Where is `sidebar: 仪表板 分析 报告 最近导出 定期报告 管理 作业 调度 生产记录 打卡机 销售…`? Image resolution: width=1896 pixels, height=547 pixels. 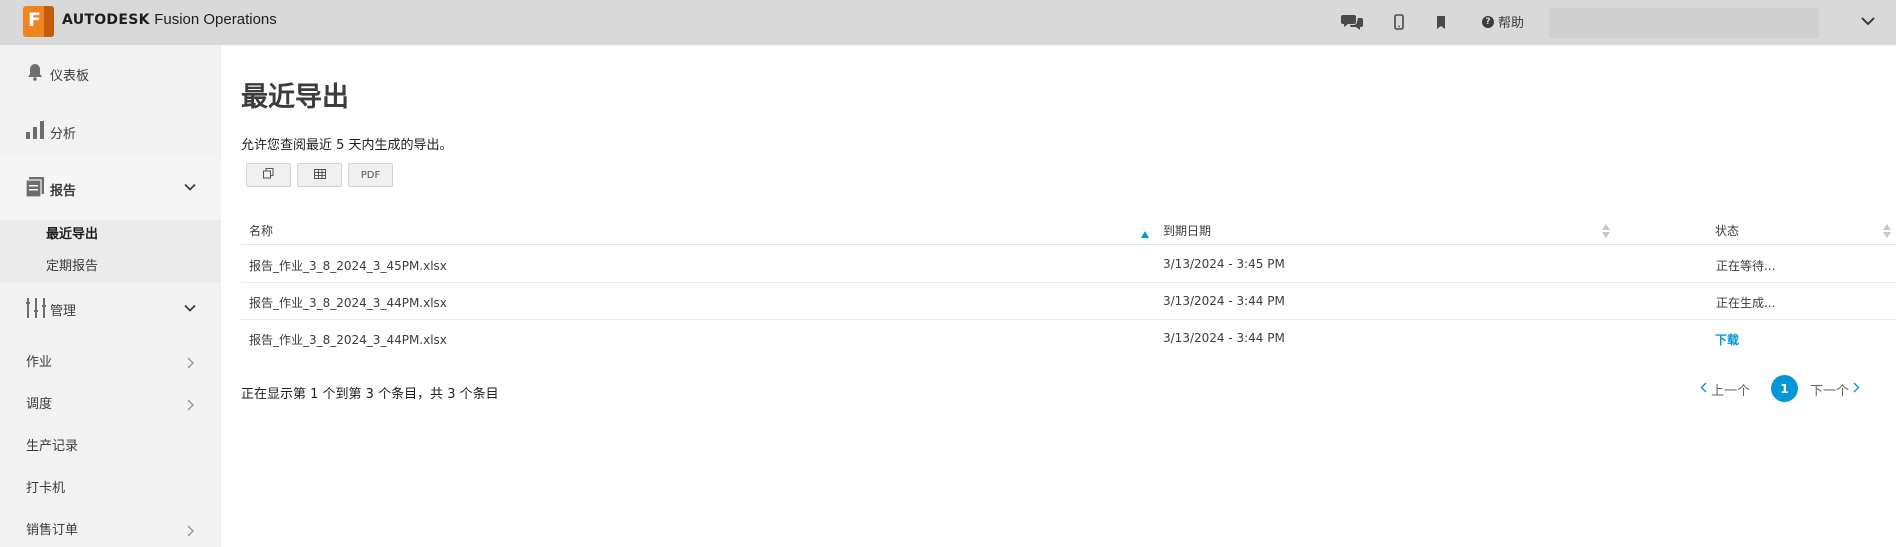
sidebar: 仪表板 分析 报告 最近导出 定期报告 管理 作业 调度 生产记录 打卡机 销售… is located at coordinates (110, 296).